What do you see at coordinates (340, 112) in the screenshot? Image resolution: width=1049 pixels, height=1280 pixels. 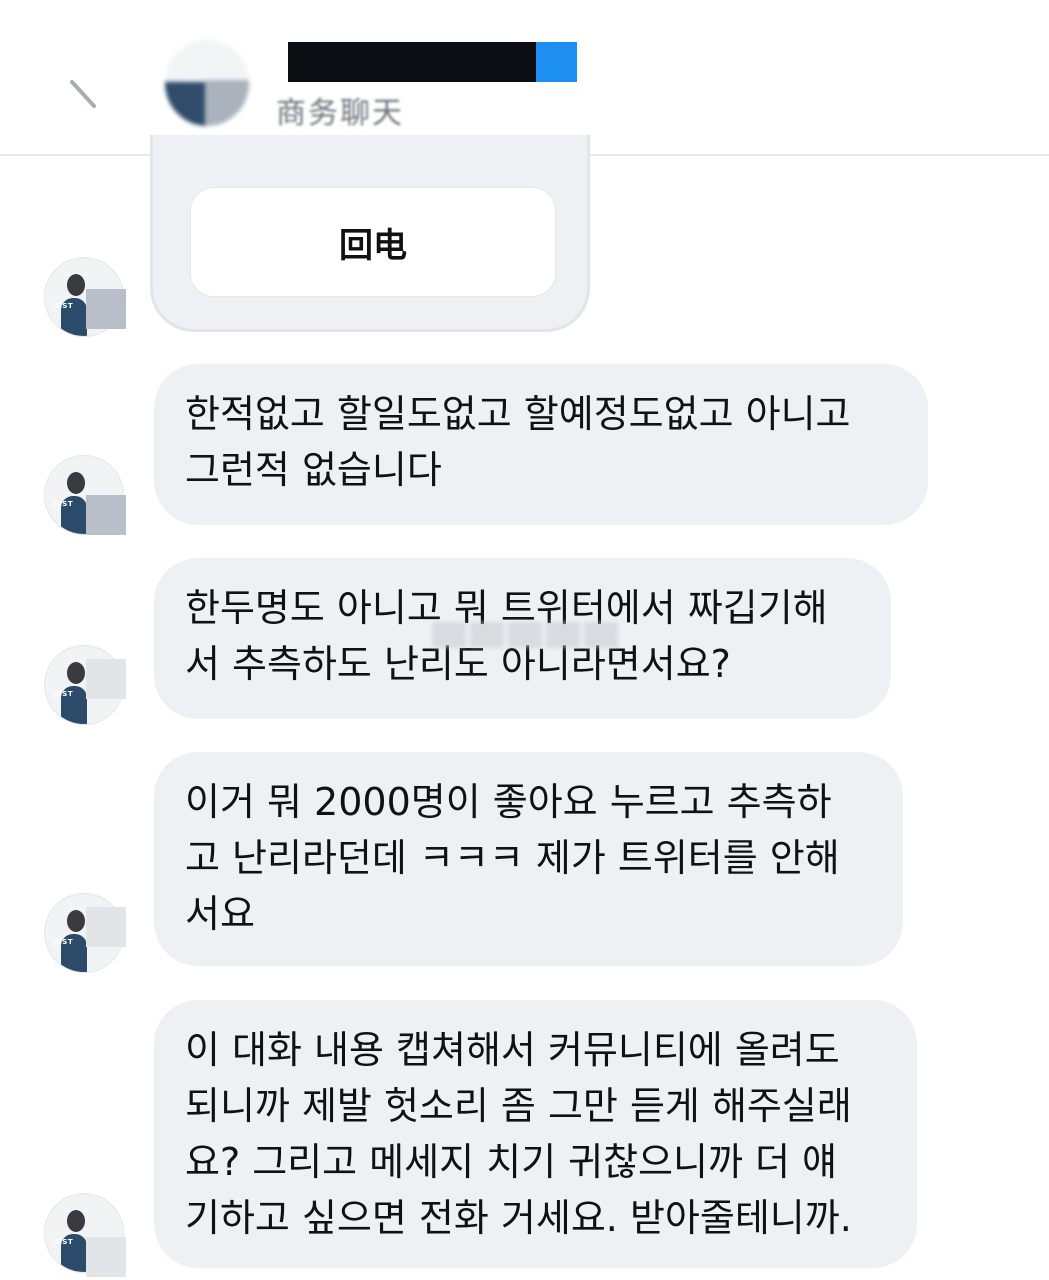 I see `chat-subtitle: 商务聊天` at bounding box center [340, 112].